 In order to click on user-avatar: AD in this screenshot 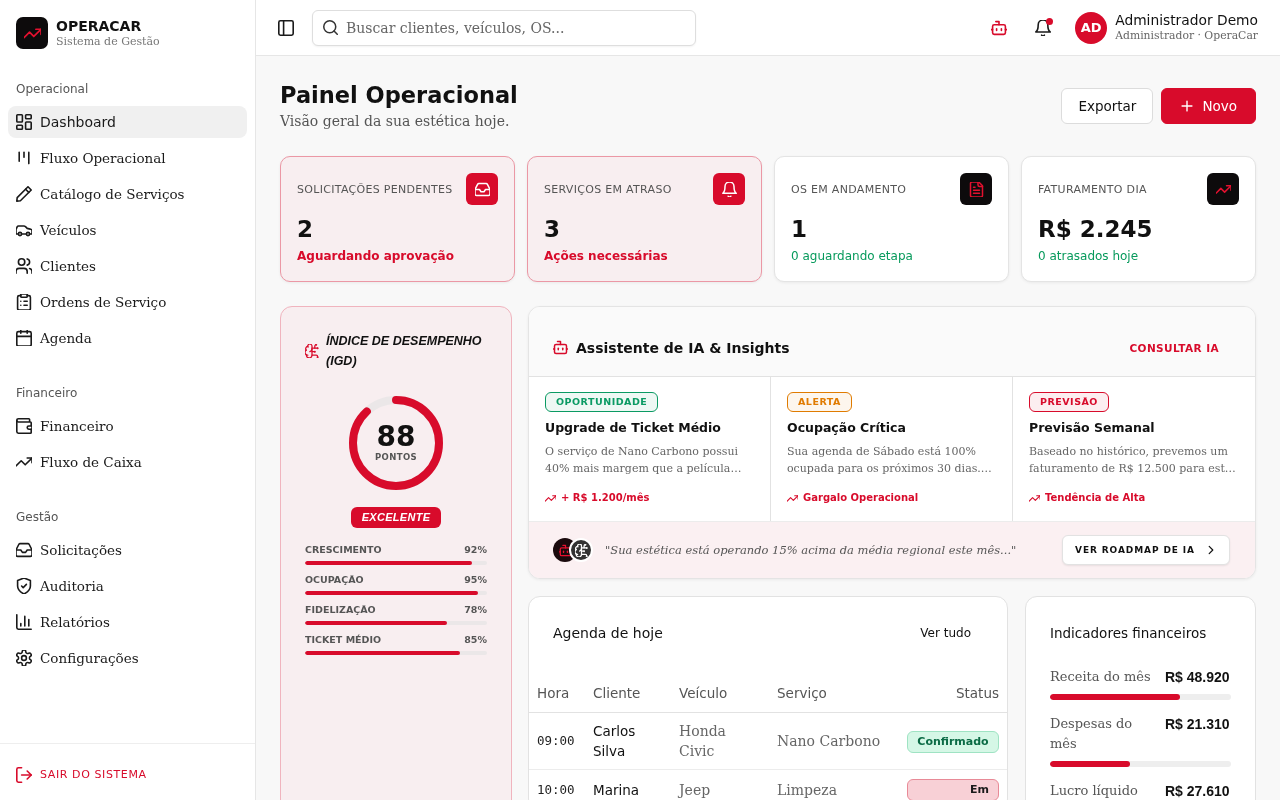, I will do `click(1091, 27)`.